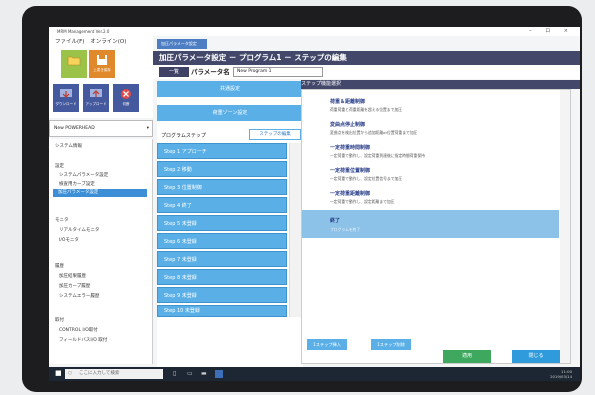 This screenshot has width=595, height=395. What do you see at coordinates (222, 151) in the screenshot?
I see `step-item: Step 1 アプローチ` at bounding box center [222, 151].